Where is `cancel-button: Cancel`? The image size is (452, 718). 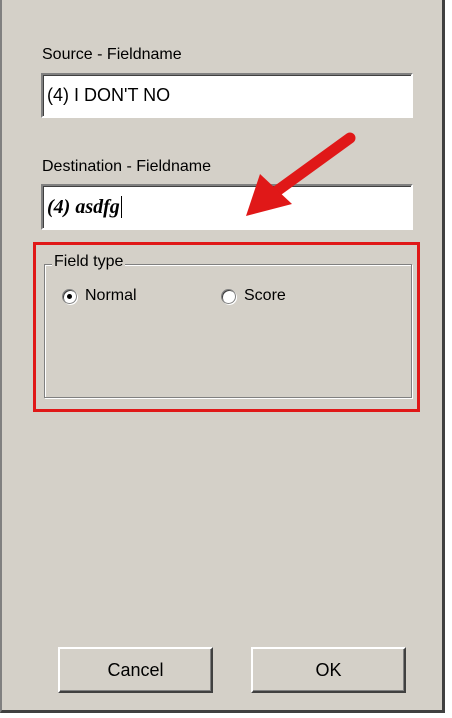
cancel-button: Cancel is located at coordinates (135, 670).